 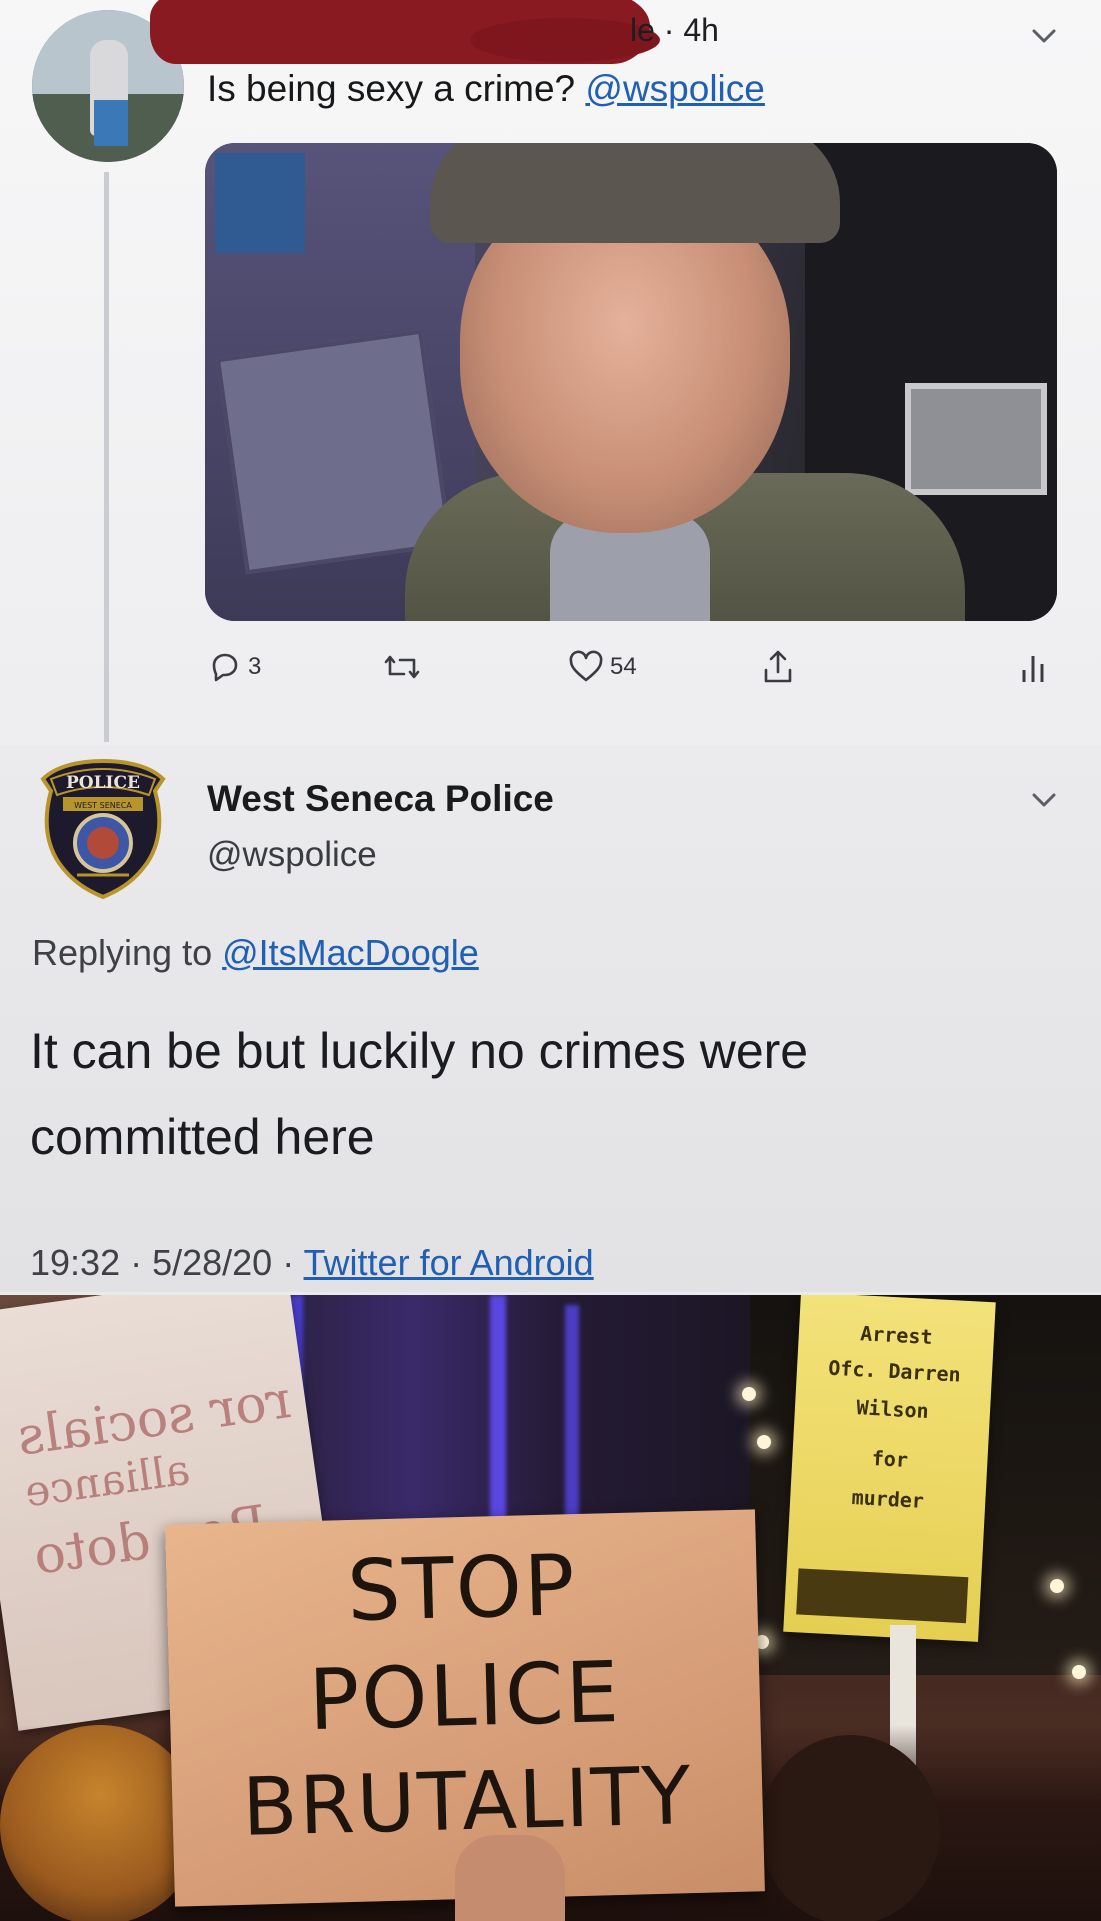 What do you see at coordinates (103, 828) in the screenshot?
I see `police-badge-avatar: POLICE WEST SENECA` at bounding box center [103, 828].